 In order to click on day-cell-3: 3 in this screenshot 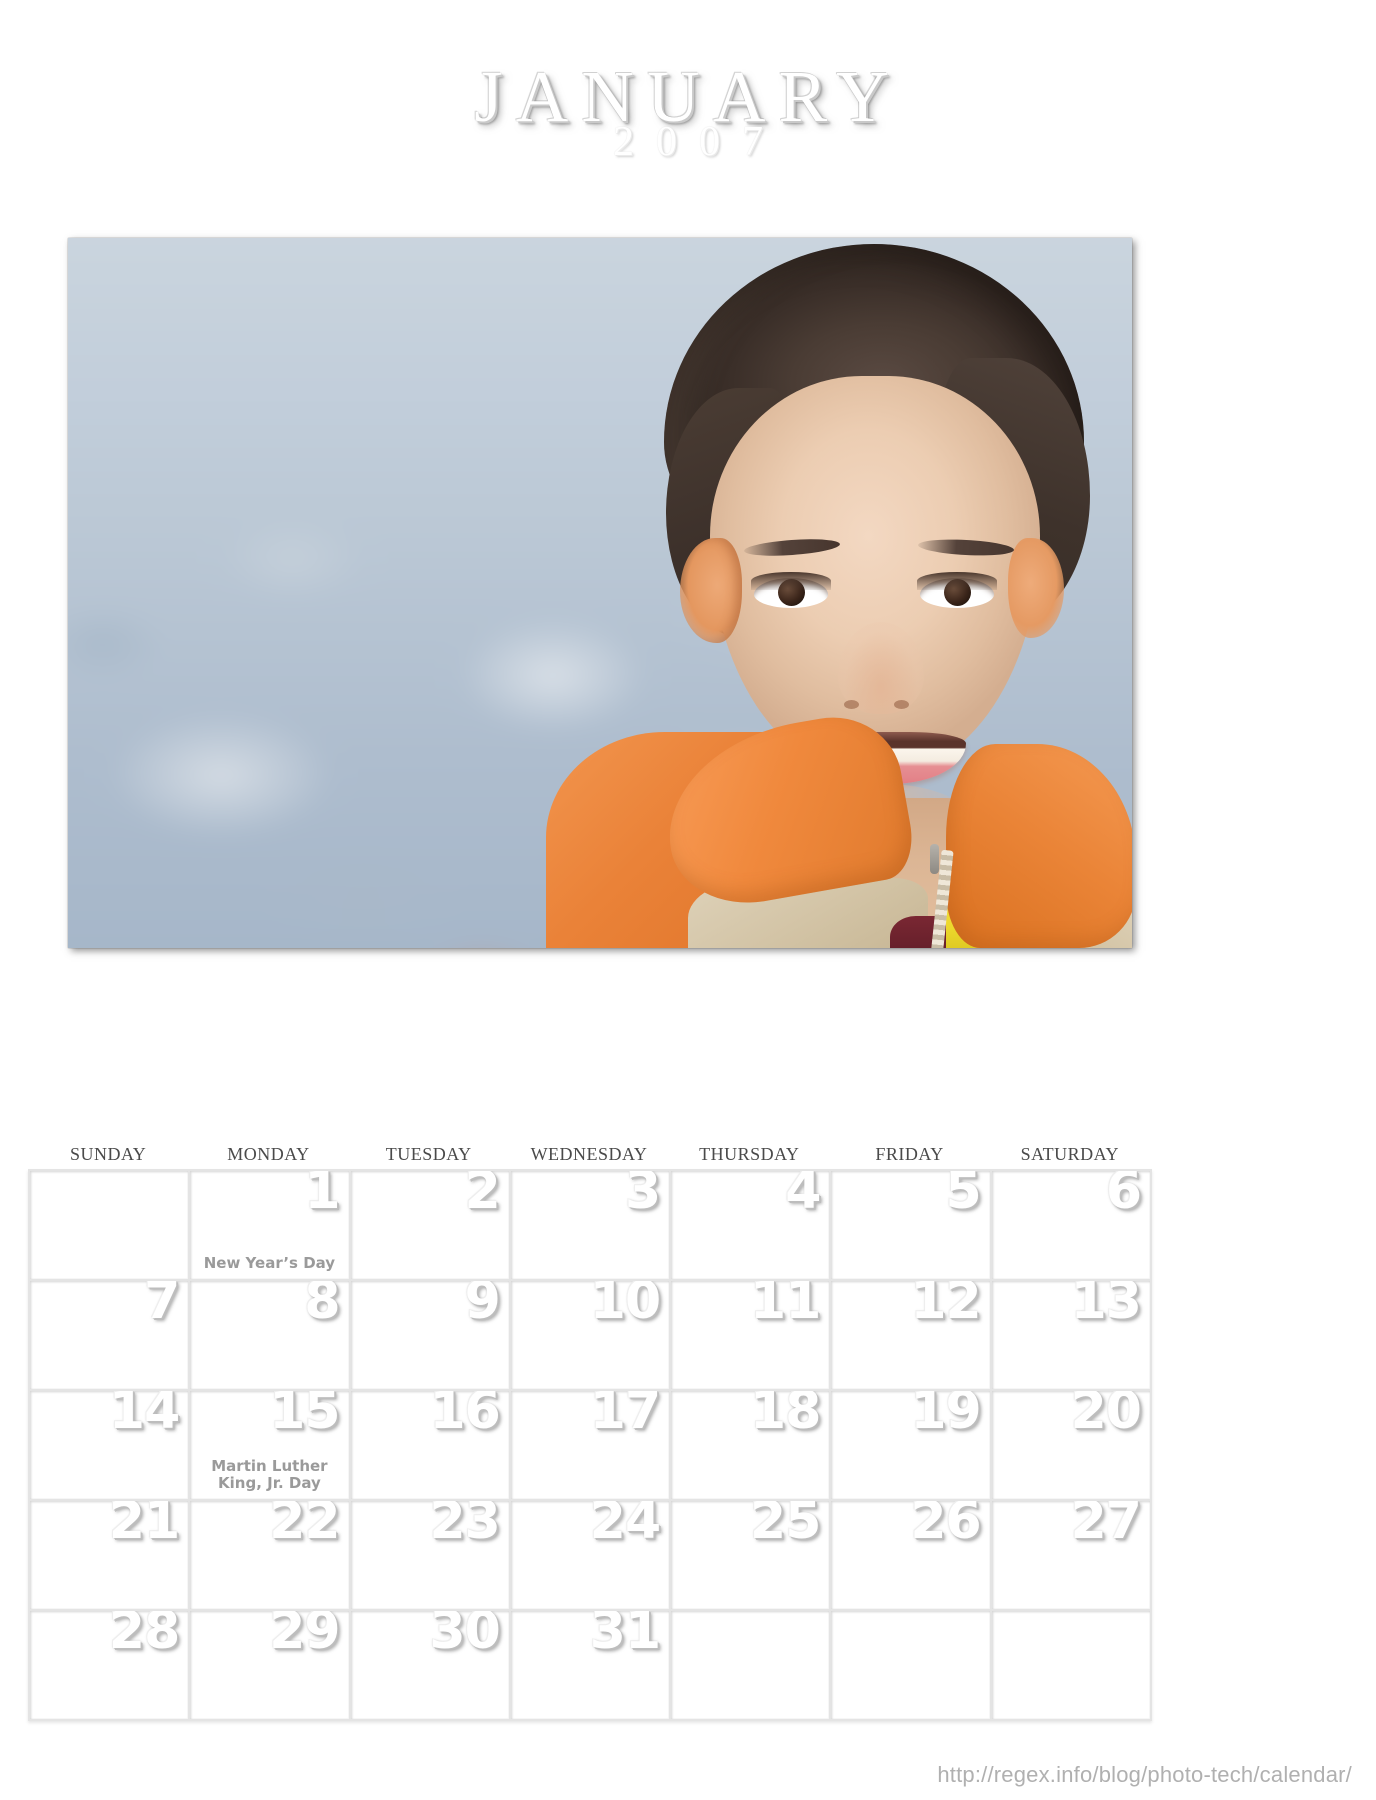, I will do `click(591, 1226)`.